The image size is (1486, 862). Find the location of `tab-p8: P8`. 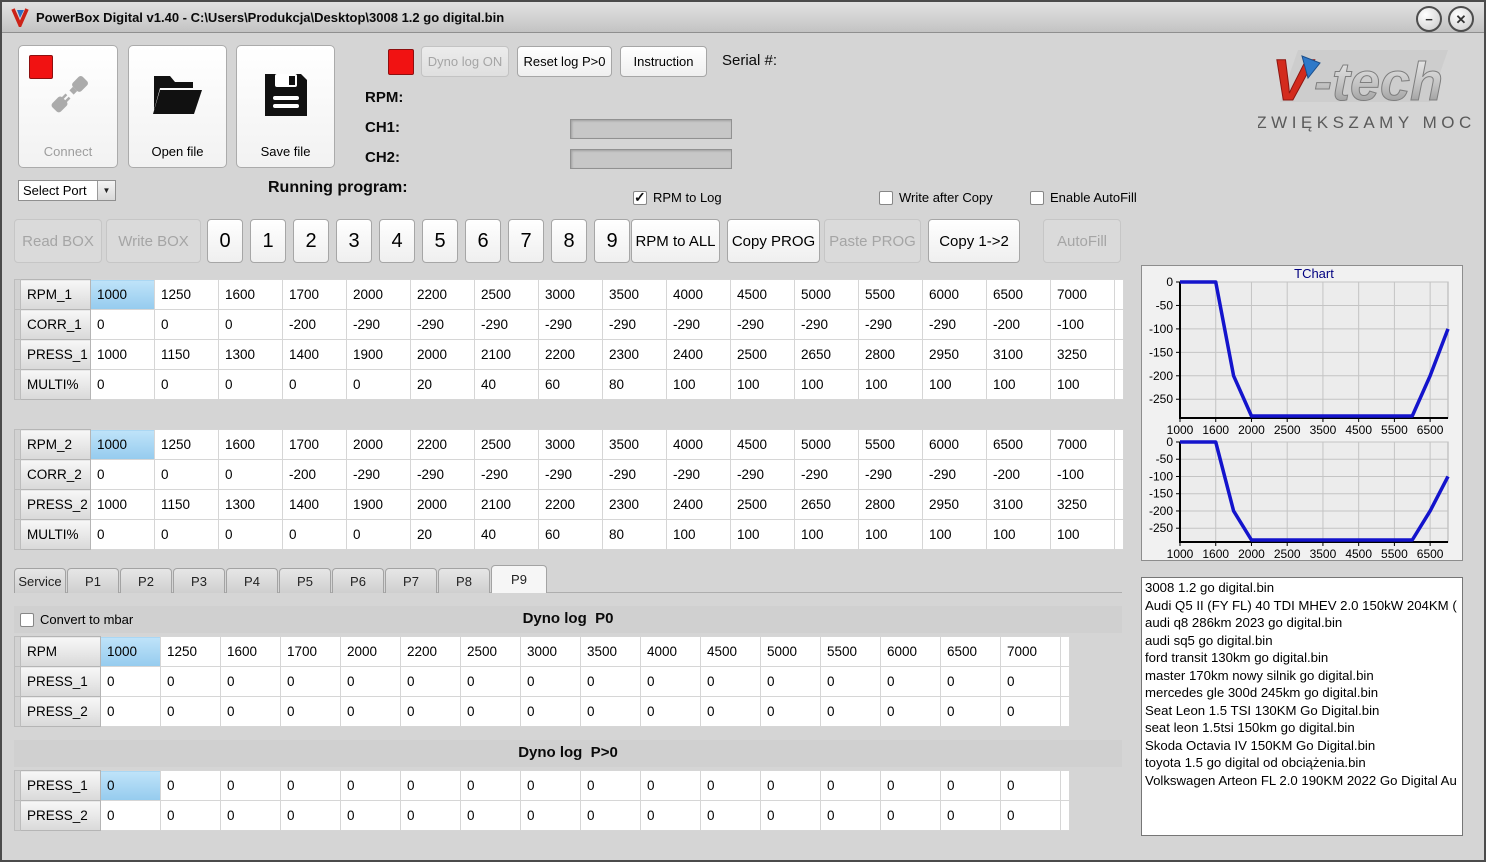

tab-p8: P8 is located at coordinates (464, 580).